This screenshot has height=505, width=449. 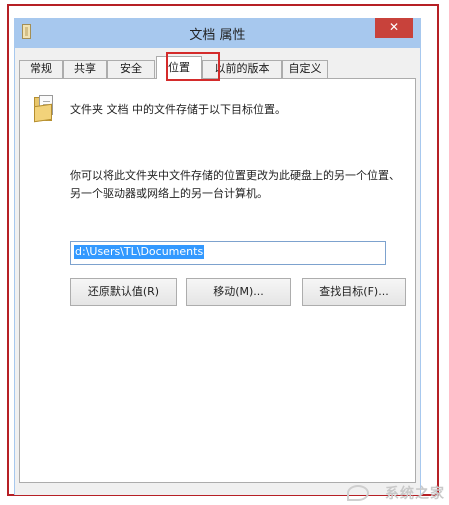 I want to click on watermark-logo-icon, so click(x=358, y=493).